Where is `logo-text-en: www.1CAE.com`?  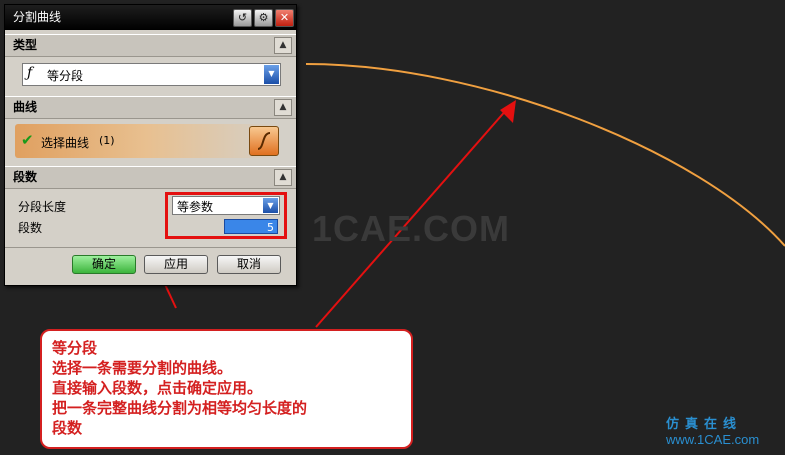 logo-text-en: www.1CAE.com is located at coordinates (713, 439).